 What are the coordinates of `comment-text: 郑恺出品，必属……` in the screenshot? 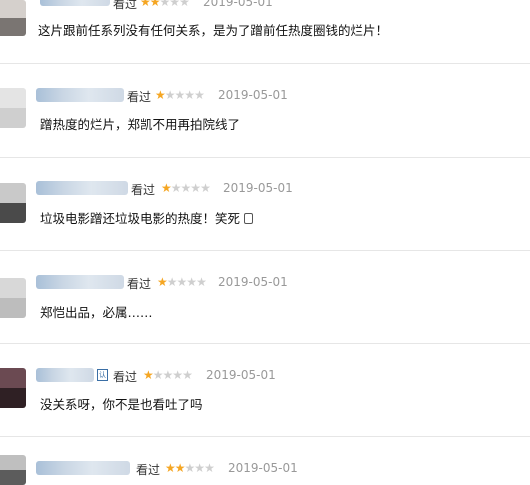 It's located at (96, 312).